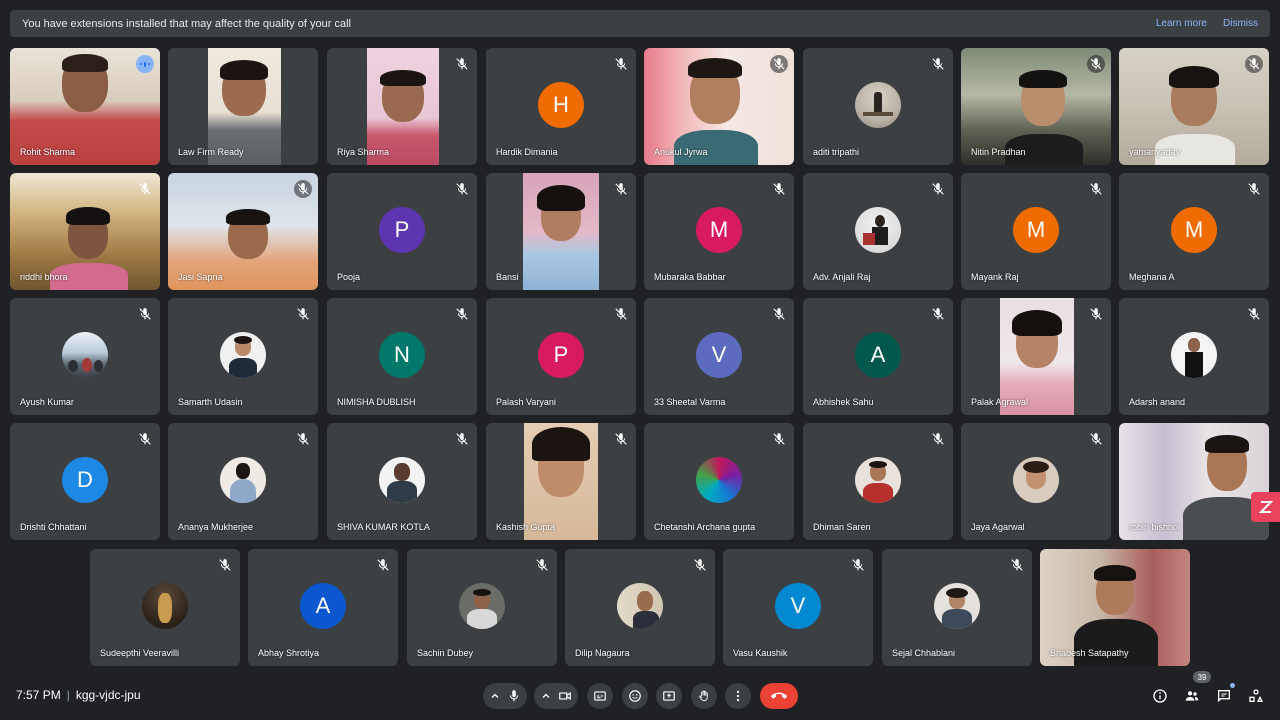  Describe the element at coordinates (1155, 152) in the screenshot. I see `participant-name: yamanyadav` at that location.